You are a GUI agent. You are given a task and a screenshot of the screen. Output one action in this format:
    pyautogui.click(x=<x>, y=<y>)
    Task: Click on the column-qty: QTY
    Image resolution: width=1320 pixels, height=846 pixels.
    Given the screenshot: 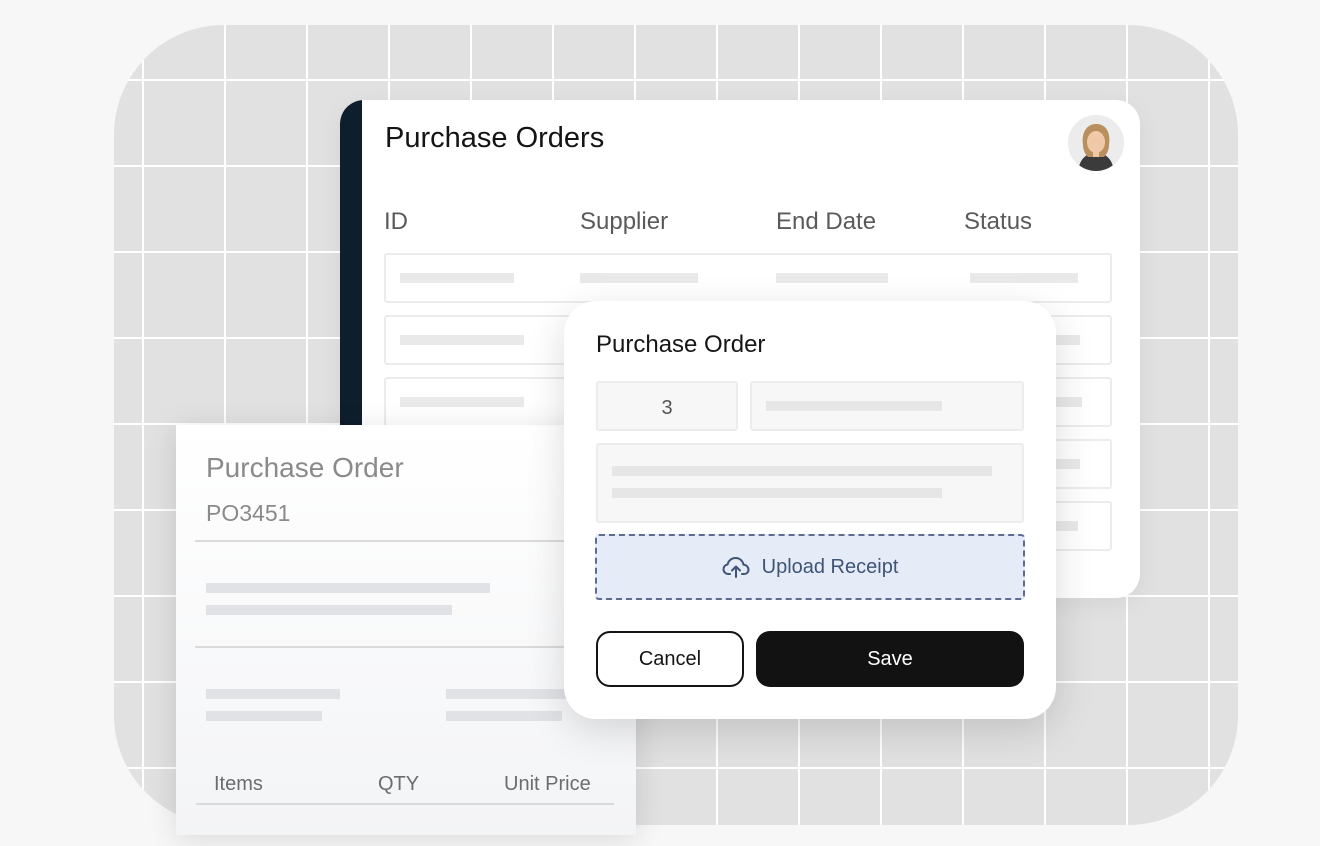 What is the action you would take?
    pyautogui.click(x=399, y=784)
    